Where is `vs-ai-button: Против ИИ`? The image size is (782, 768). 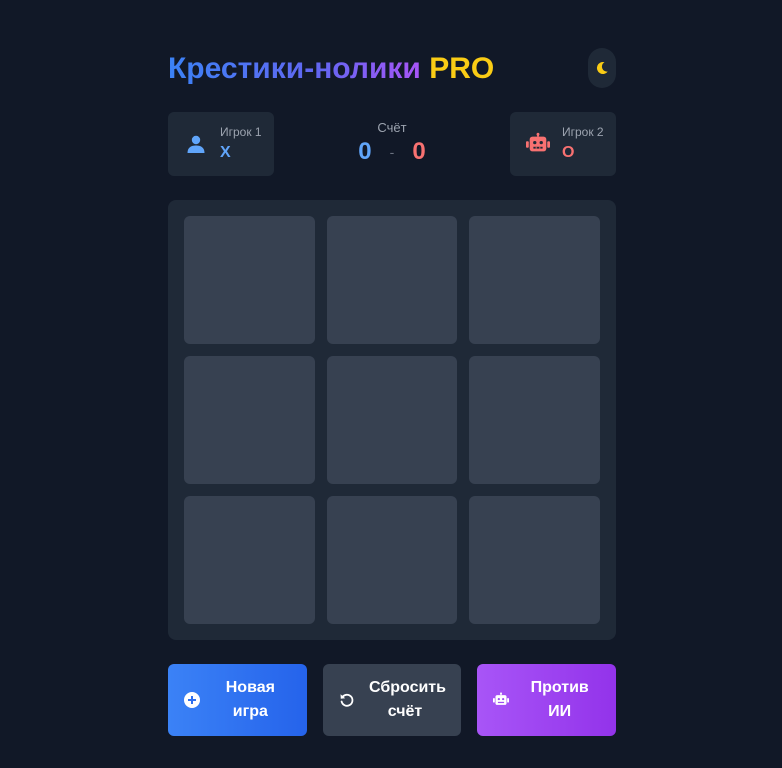 vs-ai-button: Против ИИ is located at coordinates (547, 700).